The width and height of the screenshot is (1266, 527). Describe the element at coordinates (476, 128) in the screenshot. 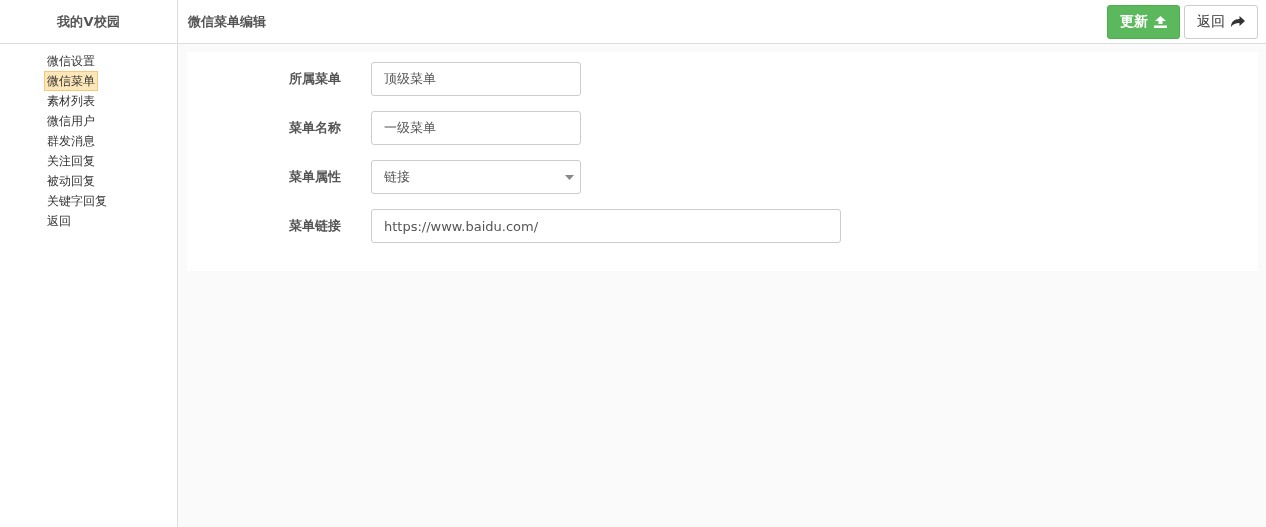

I see `text-field: 一级菜单` at that location.